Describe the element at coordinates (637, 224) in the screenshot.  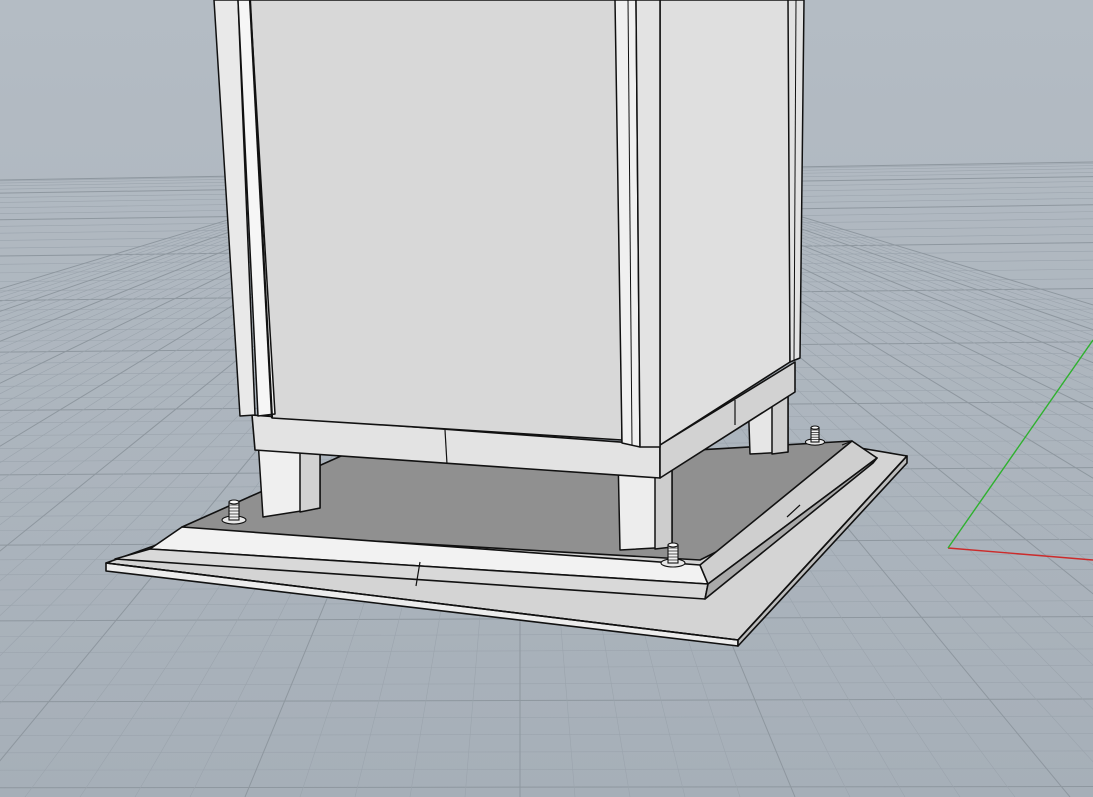
I see `cabinet-corner-post-front` at that location.